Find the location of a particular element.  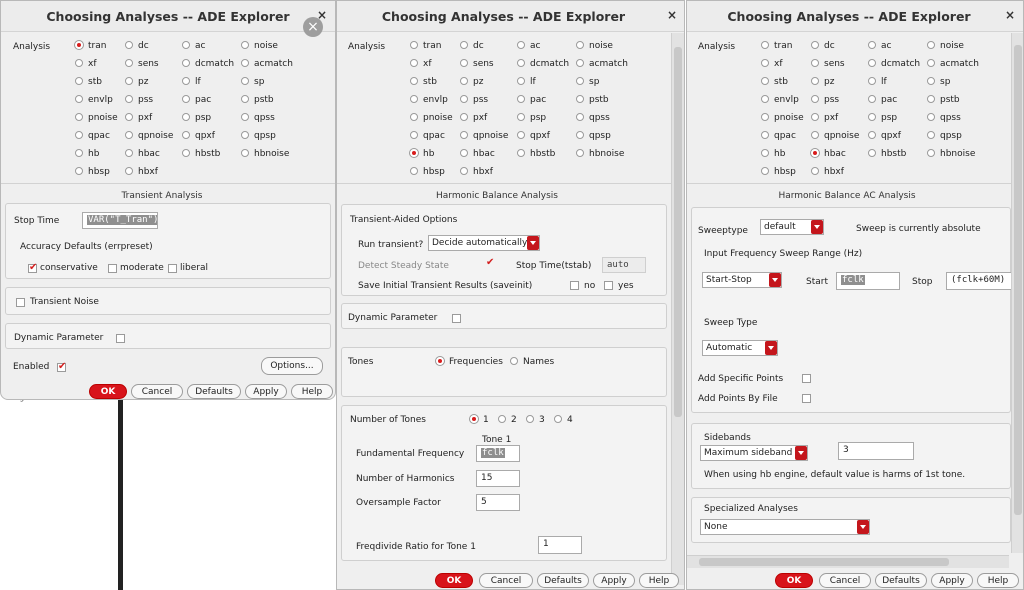

dynamic-parameter-checkbox is located at coordinates (120, 338).